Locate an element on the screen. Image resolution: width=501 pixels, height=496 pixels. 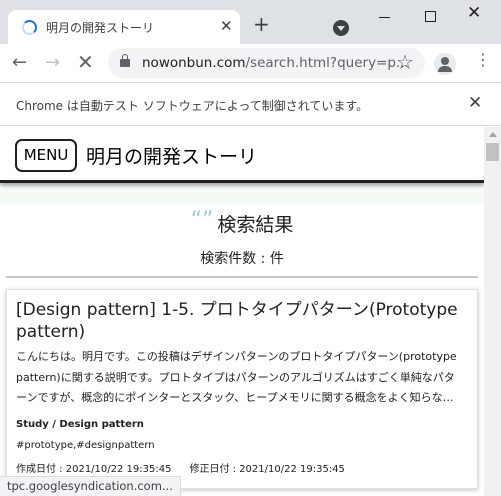
vertical-scrollbar is located at coordinates (492, 311).